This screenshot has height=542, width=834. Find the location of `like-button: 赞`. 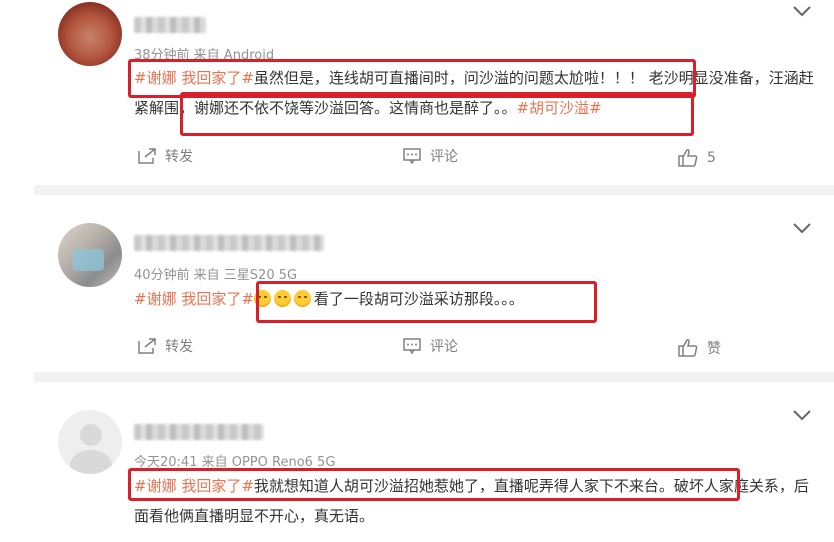

like-button: 赞 is located at coordinates (699, 348).